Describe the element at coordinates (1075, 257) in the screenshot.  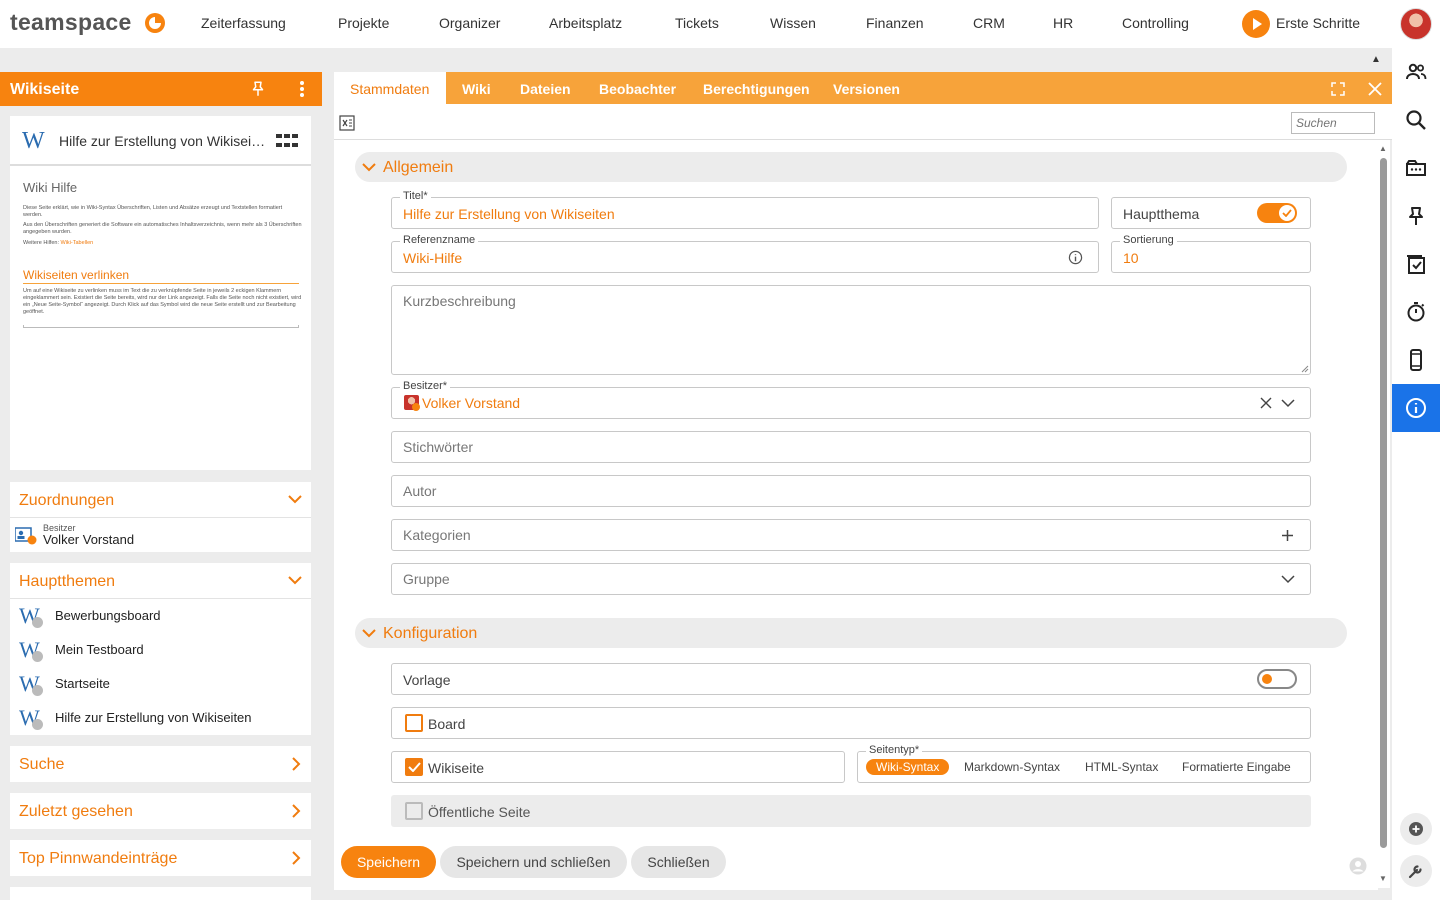
I see `info-circle-icon` at that location.